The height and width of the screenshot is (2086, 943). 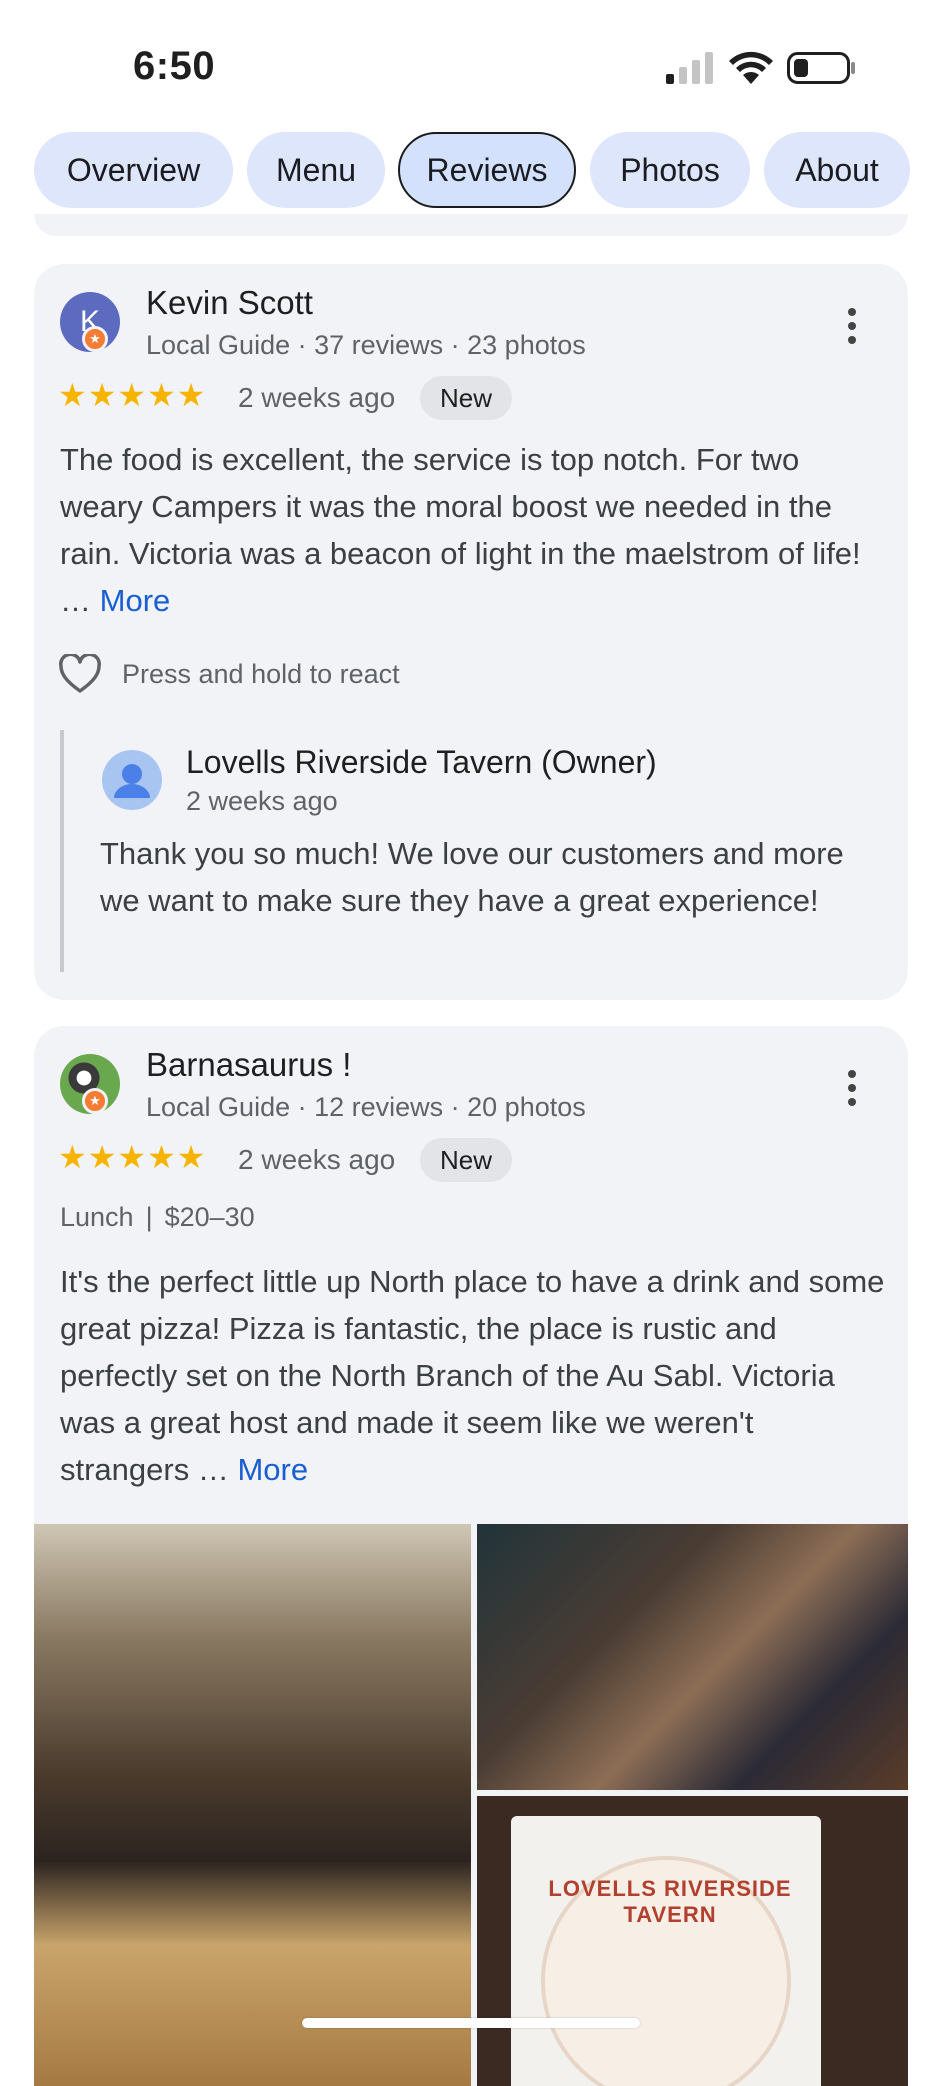 I want to click on owner-reply-time: 2 weeks ago, so click(x=262, y=801).